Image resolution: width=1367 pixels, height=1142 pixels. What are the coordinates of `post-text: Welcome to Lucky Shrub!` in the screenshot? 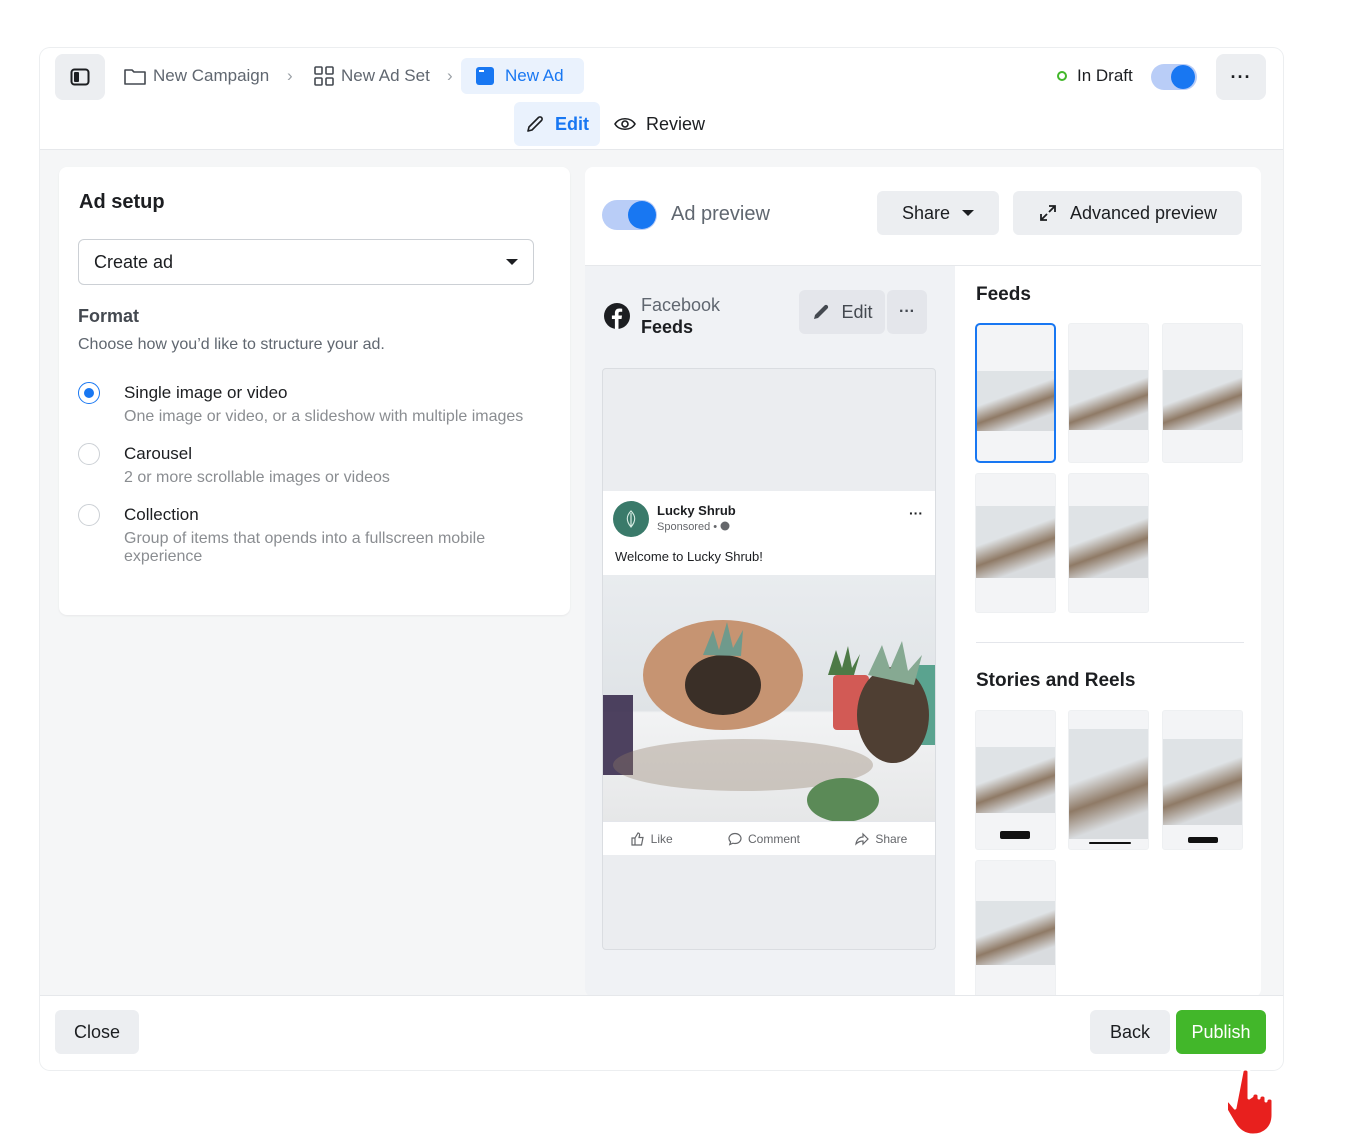 It's located at (689, 556).